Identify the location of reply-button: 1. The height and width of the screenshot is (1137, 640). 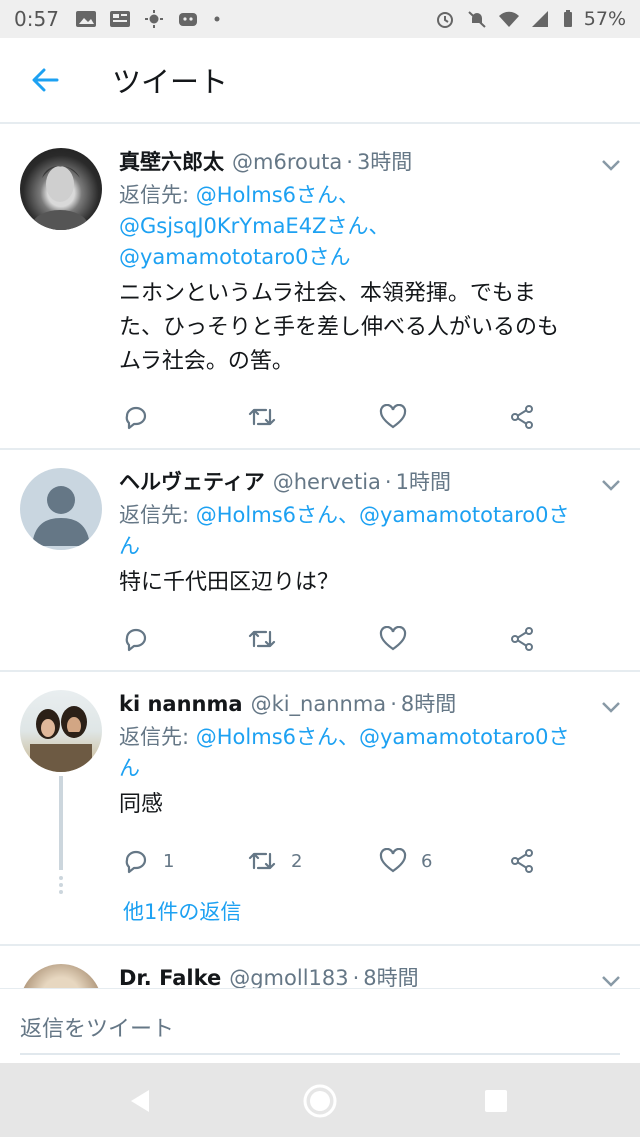
(148, 861).